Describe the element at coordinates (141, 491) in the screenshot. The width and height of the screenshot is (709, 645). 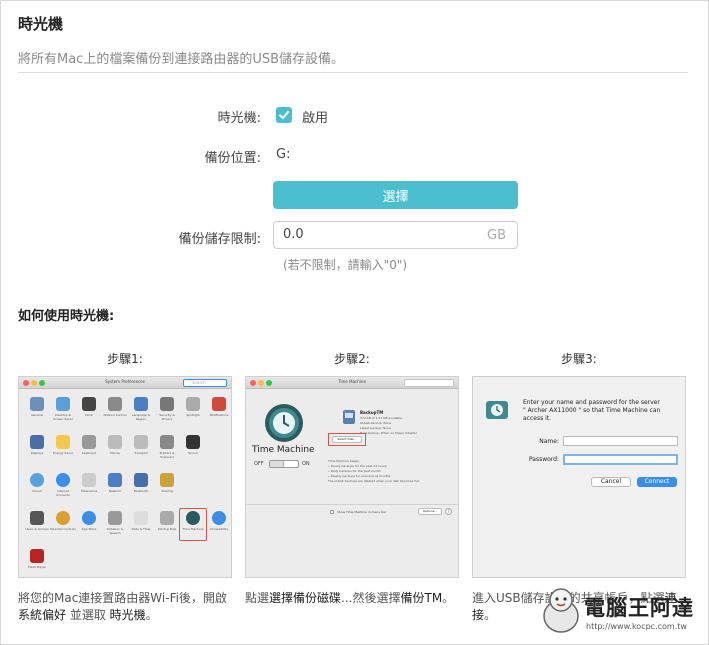
I see `pref-label: Bluetooth` at that location.